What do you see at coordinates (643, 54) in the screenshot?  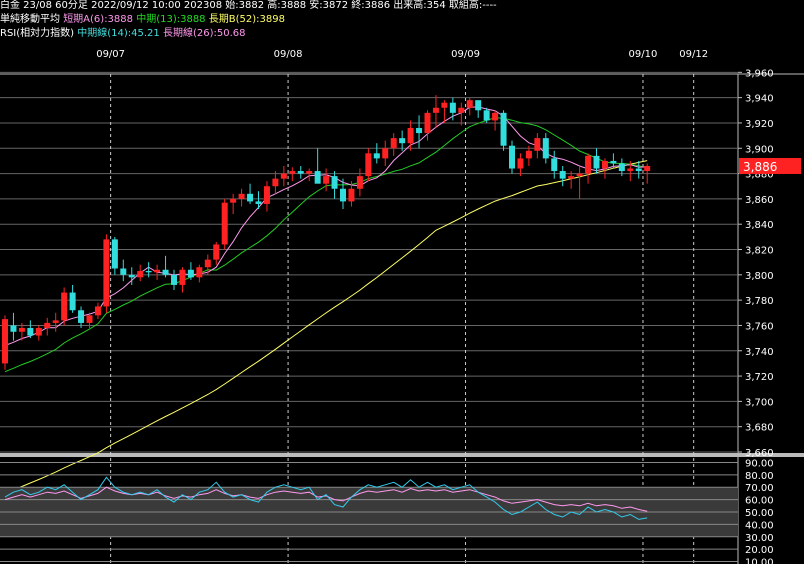 I see `date-label: 09/10` at bounding box center [643, 54].